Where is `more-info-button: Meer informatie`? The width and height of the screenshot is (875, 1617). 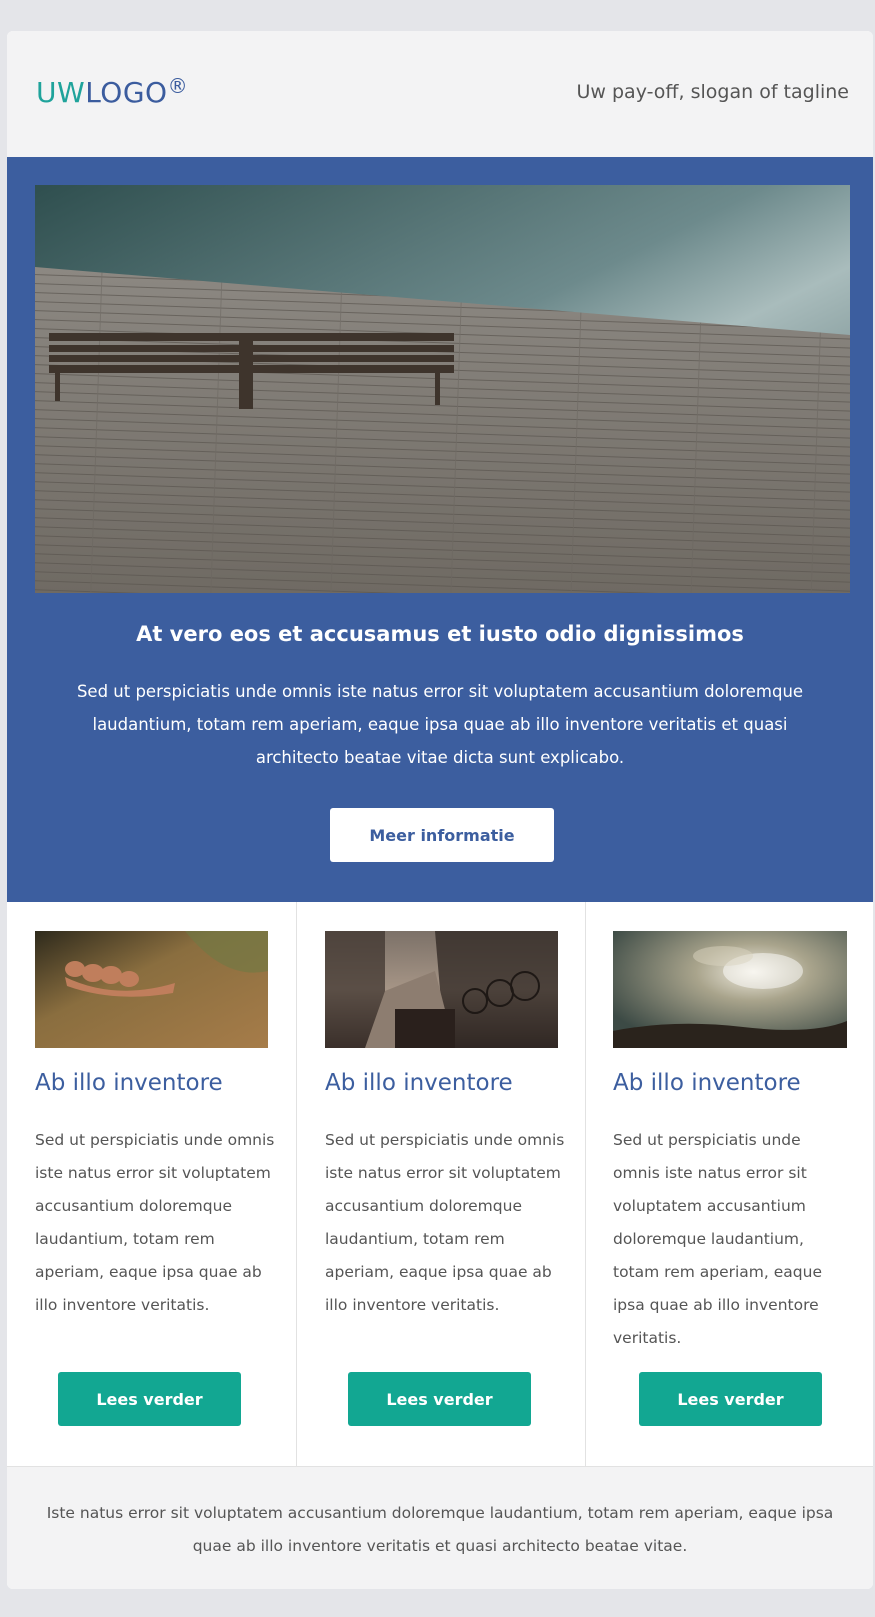 more-info-button: Meer informatie is located at coordinates (442, 835).